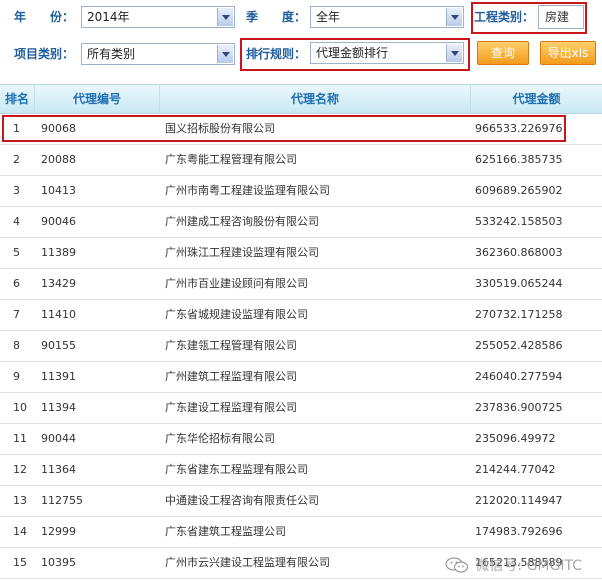  What do you see at coordinates (17, 99) in the screenshot?
I see `column-header-rank: 排名` at bounding box center [17, 99].